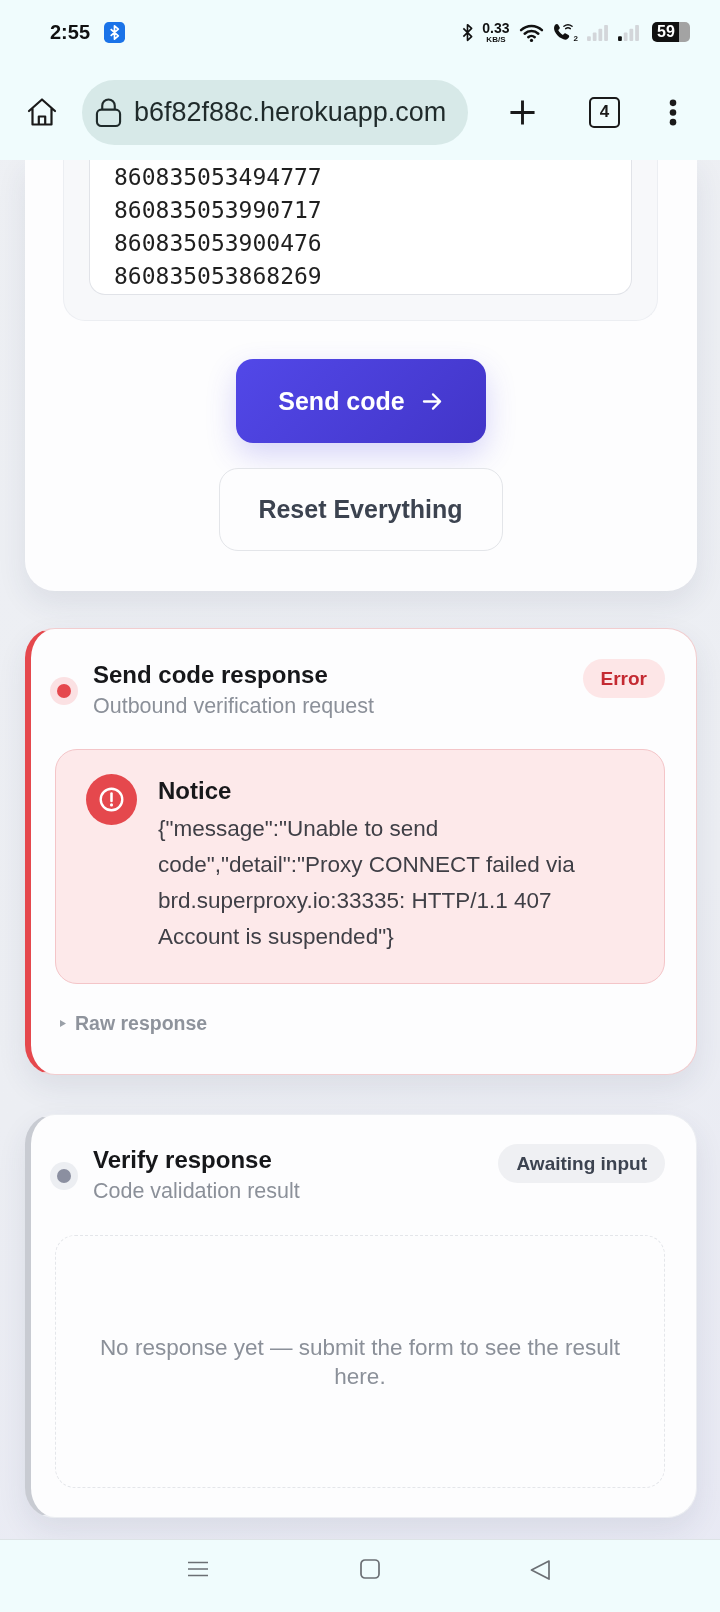 Image resolution: width=720 pixels, height=1612 pixels. Describe the element at coordinates (432, 401) in the screenshot. I see `arrow-icon` at that location.